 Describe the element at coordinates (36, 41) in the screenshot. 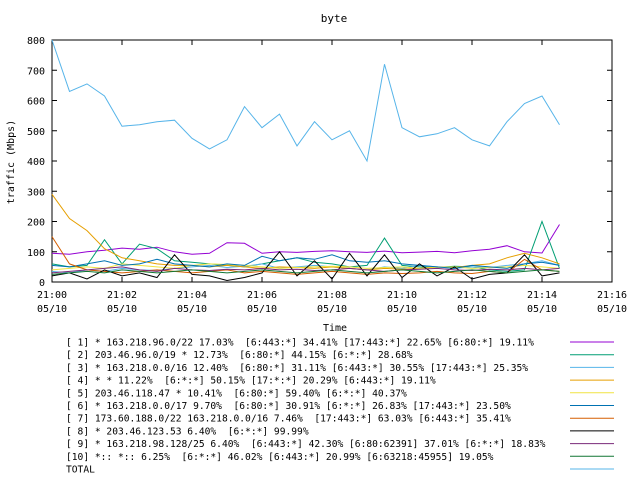

I see `y-tick-label: 800` at that location.